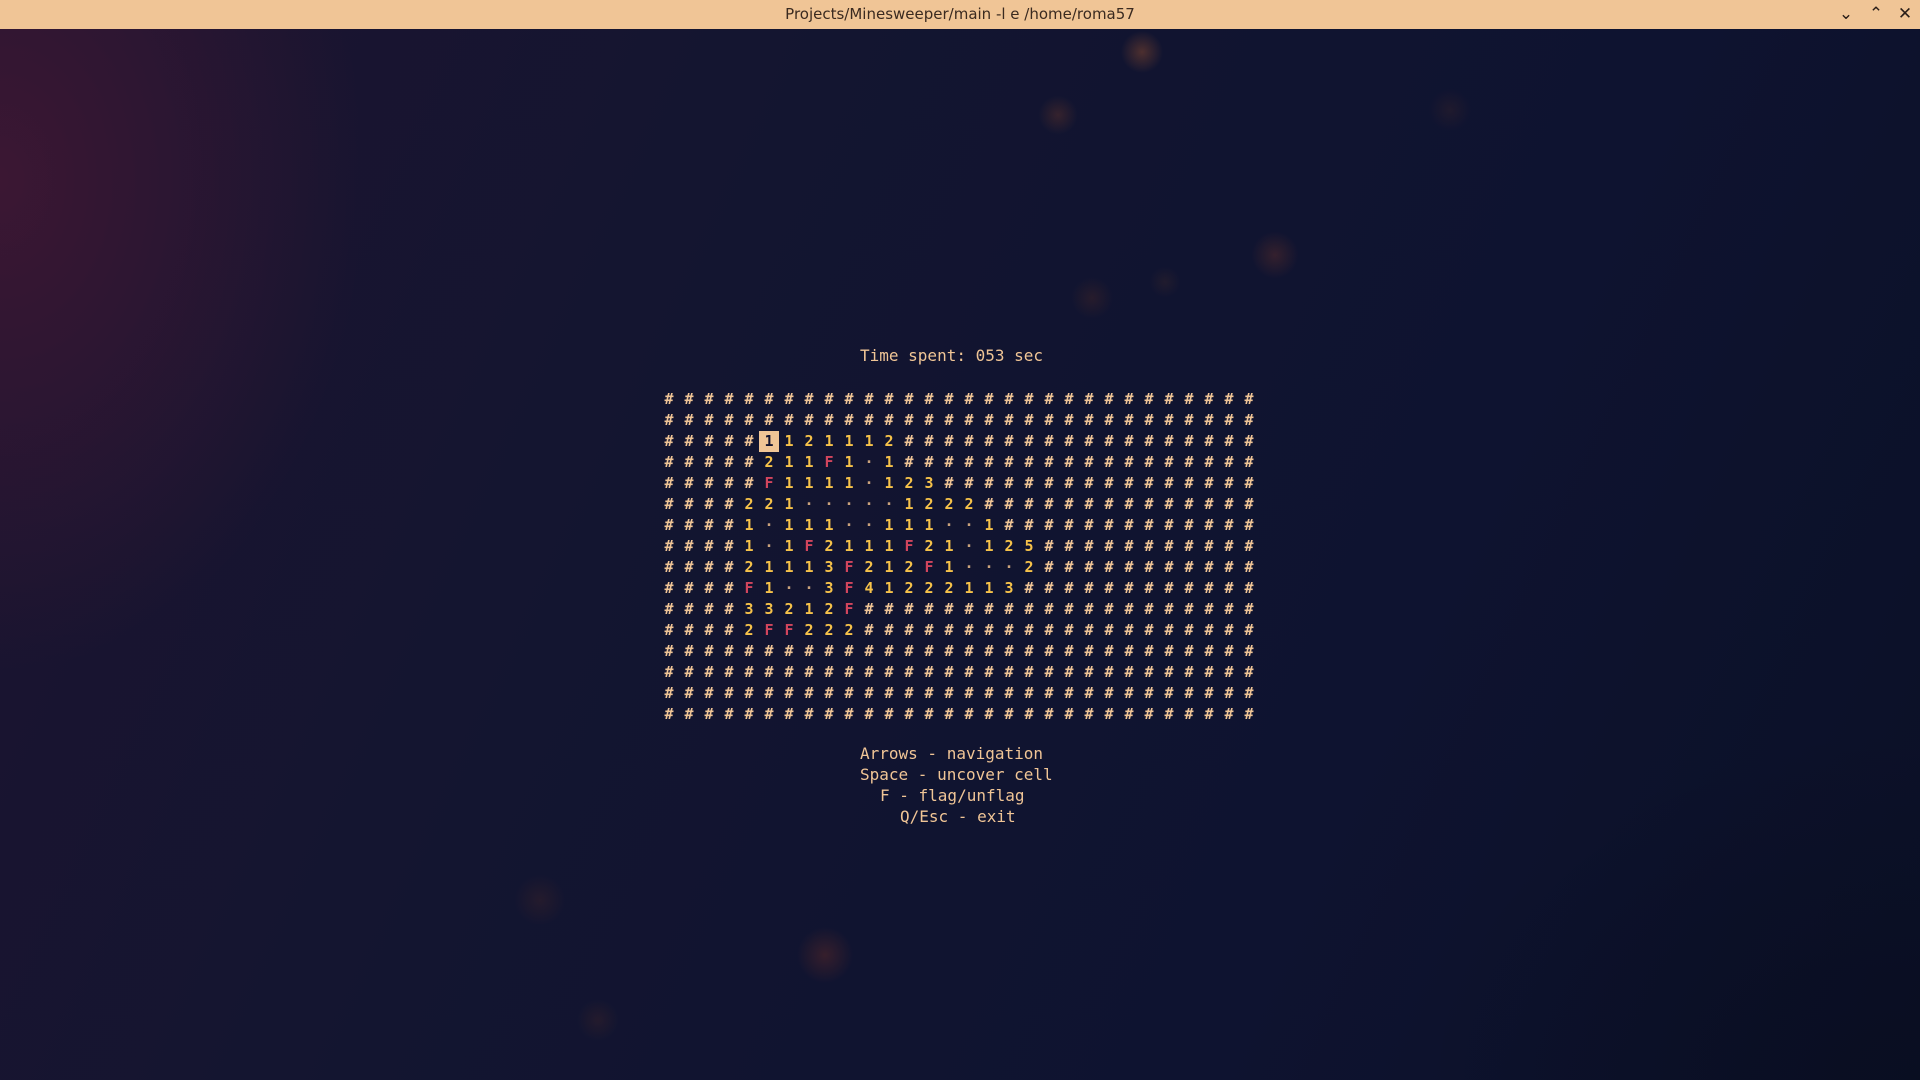 Image resolution: width=1920 pixels, height=1080 pixels. Describe the element at coordinates (1876, 14) in the screenshot. I see `maximize-icon: ⌃` at that location.